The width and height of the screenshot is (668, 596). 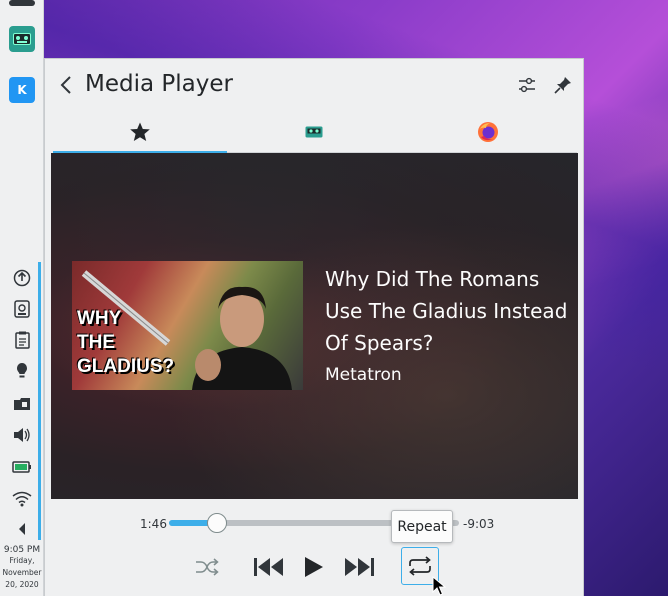 I want to click on clipboard-icon, so click(x=22, y=340).